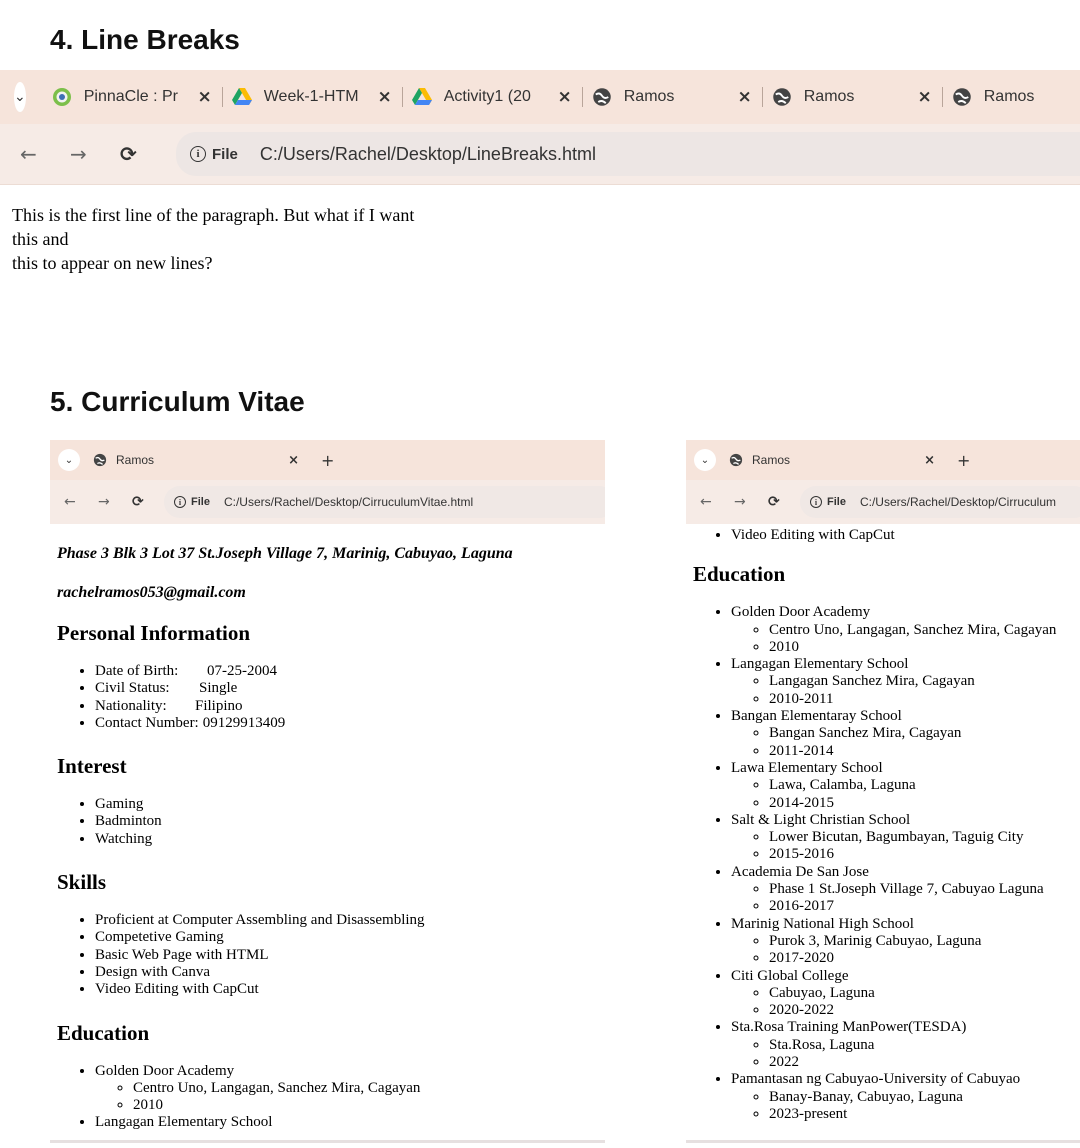  Describe the element at coordinates (958, 502) in the screenshot. I see `url-text: C:/Users/Rachel/Desktop/Cirruculum` at that location.